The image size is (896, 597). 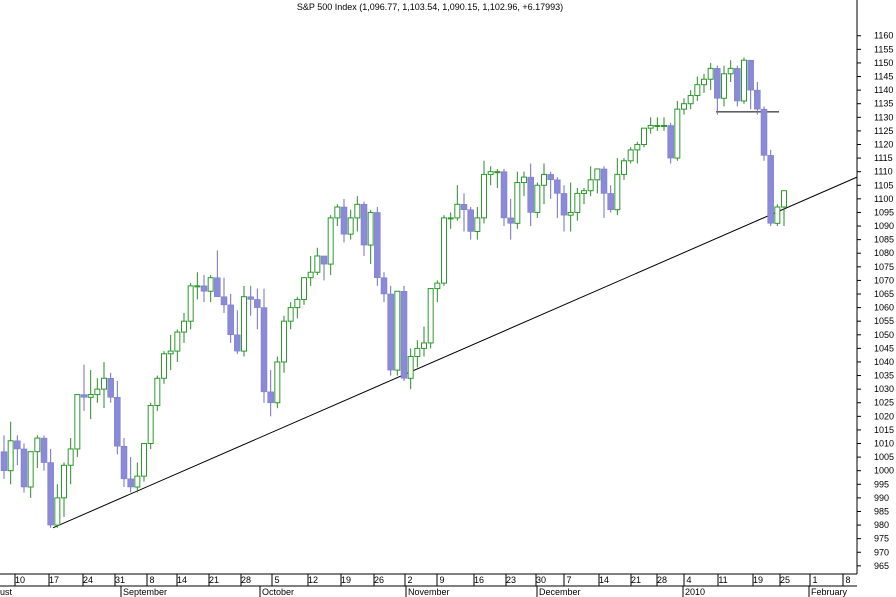 I want to click on y-tick-label: 1090, so click(x=884, y=226).